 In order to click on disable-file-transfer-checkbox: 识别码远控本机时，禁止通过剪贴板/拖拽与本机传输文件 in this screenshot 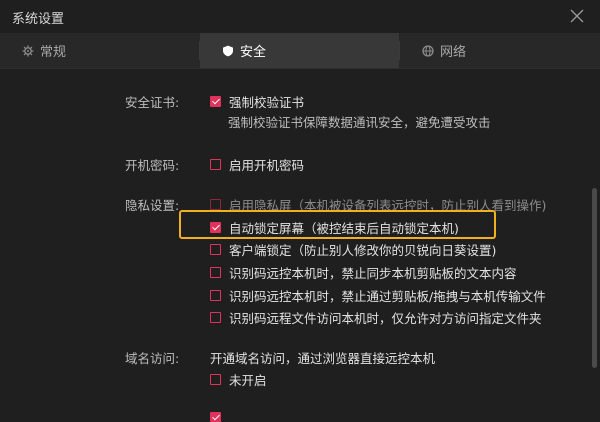, I will do `click(378, 295)`.